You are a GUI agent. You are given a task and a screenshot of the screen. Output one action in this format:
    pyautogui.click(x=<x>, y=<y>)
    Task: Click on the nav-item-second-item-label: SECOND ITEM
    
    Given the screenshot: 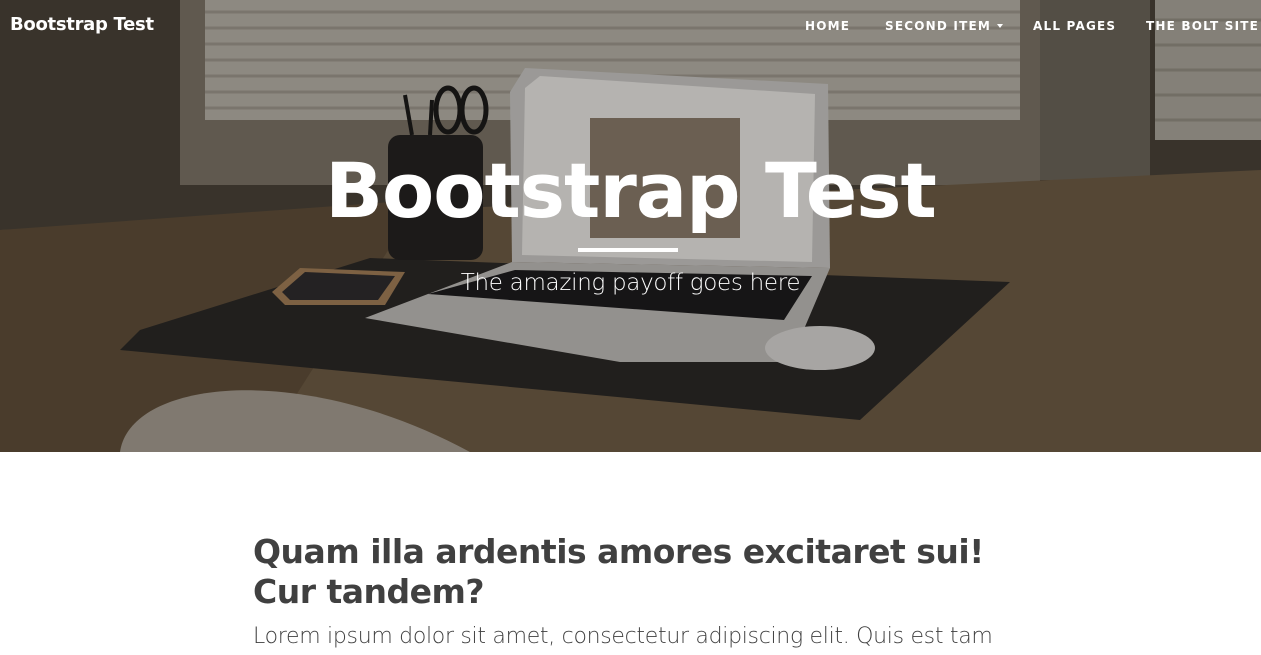 What is the action you would take?
    pyautogui.click(x=938, y=26)
    